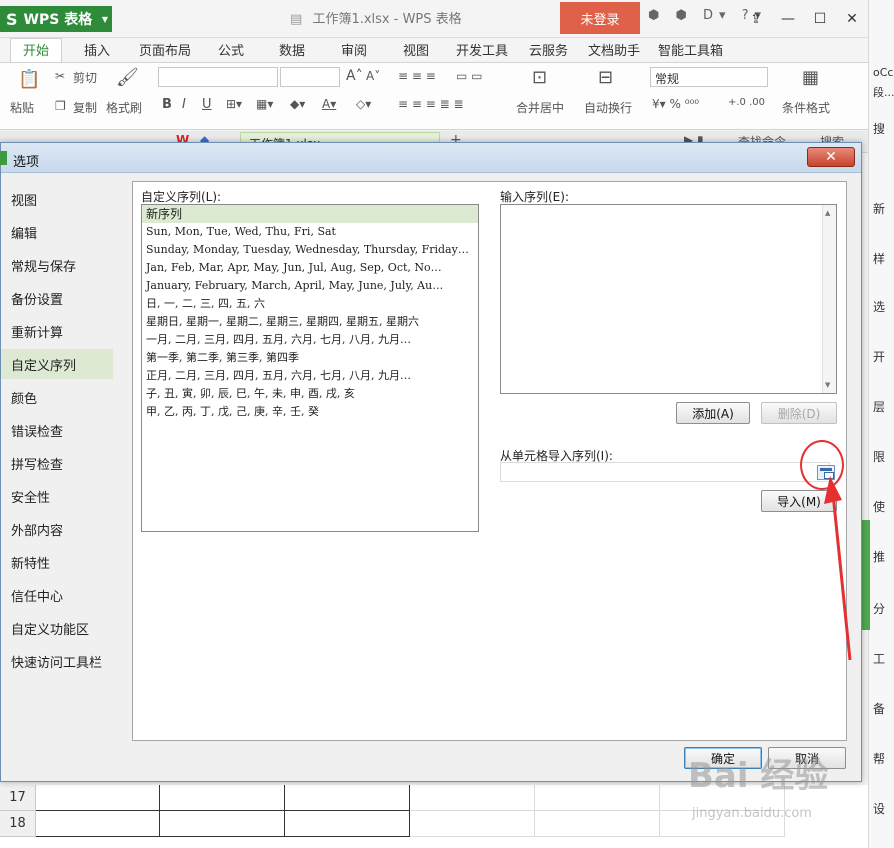 This screenshot has height=848, width=894. I want to click on row-header: 18, so click(18, 824).